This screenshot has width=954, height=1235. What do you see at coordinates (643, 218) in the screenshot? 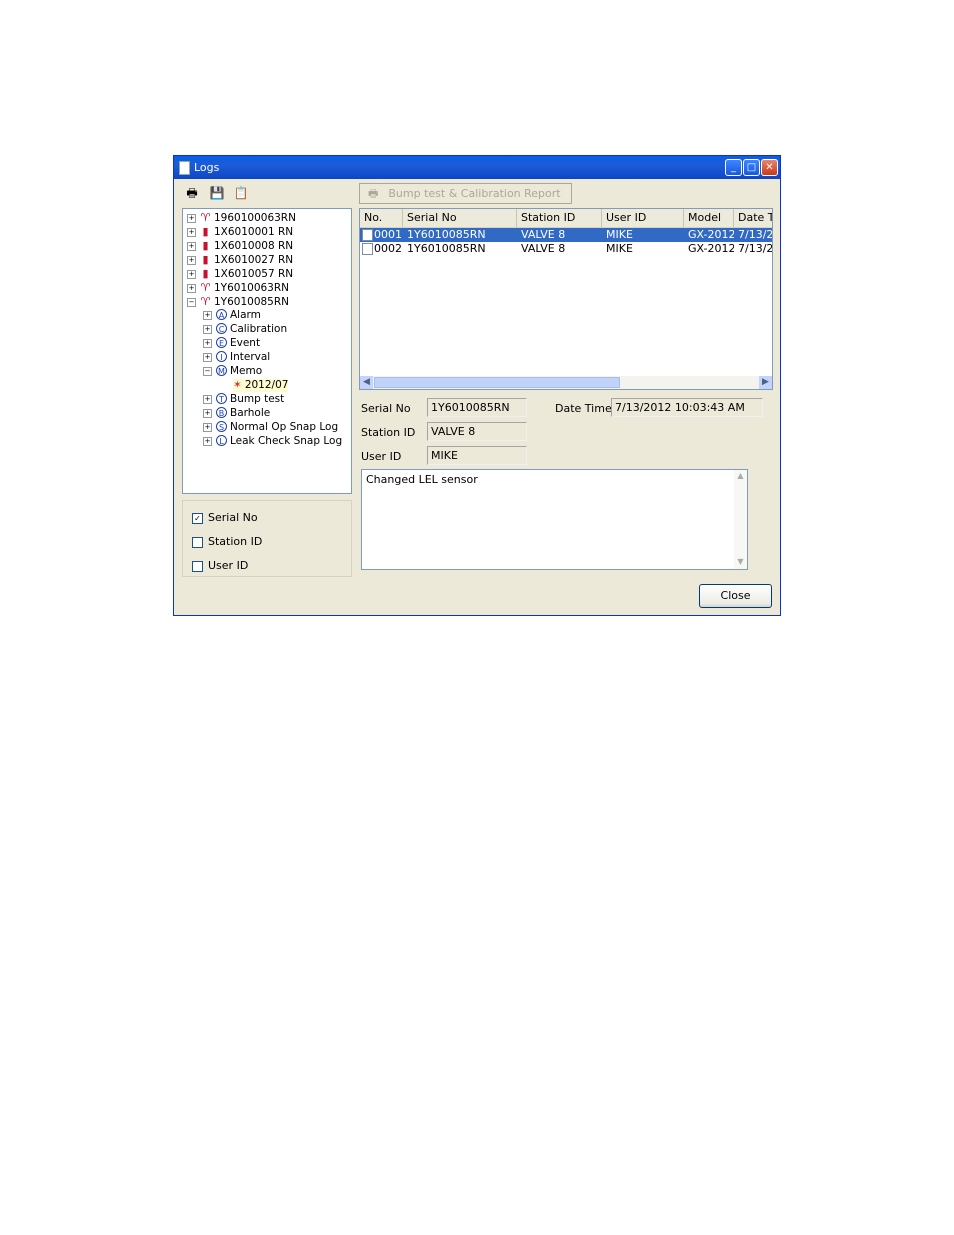
I see `column-header-user-id: User ID` at bounding box center [643, 218].